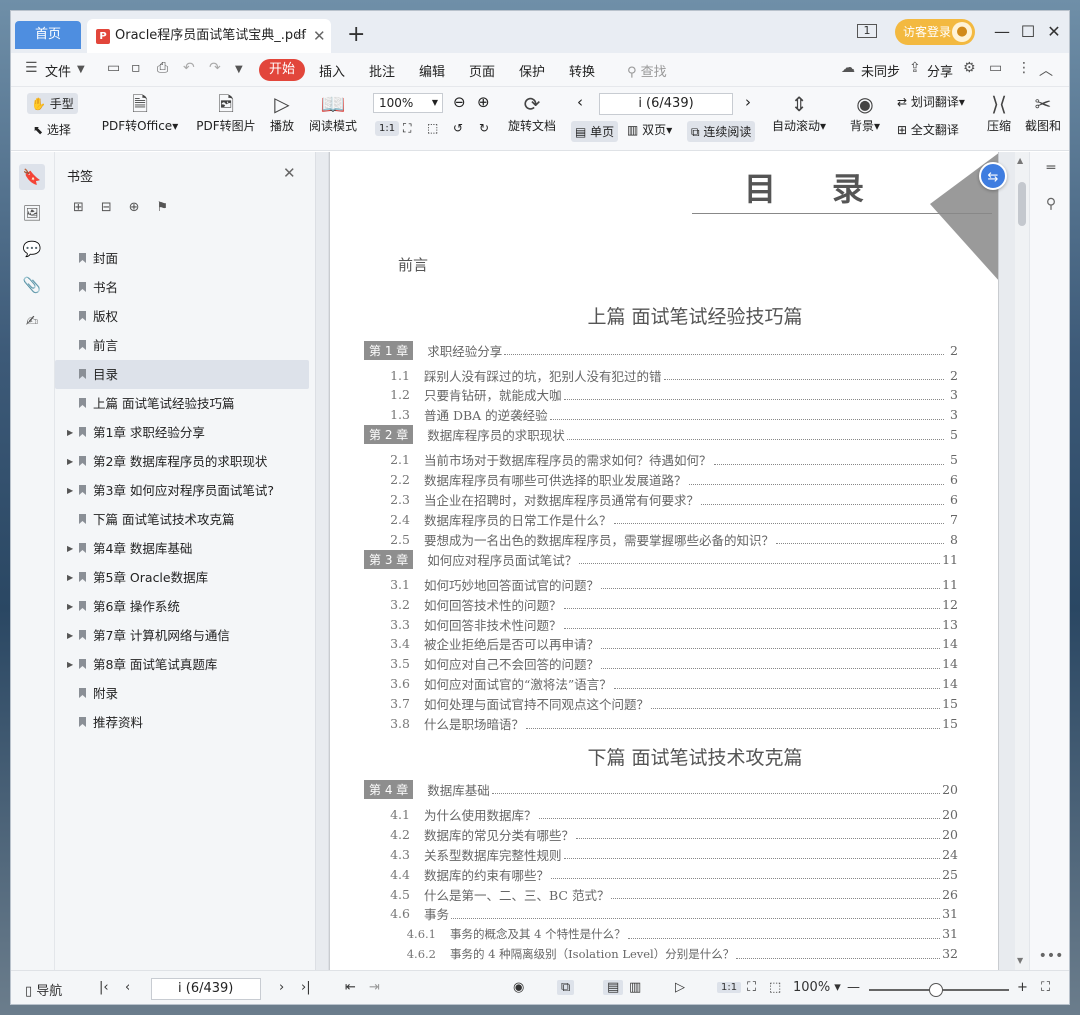 Image resolution: width=1080 pixels, height=1015 pixels. What do you see at coordinates (775, 987) in the screenshot?
I see `status-fit-width-icon: ⬚` at bounding box center [775, 987].